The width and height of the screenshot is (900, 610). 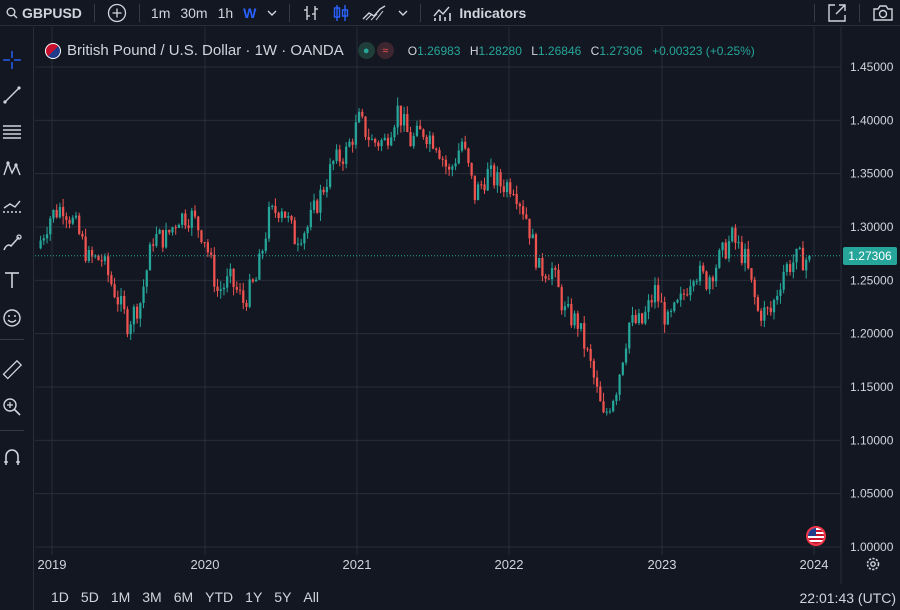 What do you see at coordinates (12, 457) in the screenshot?
I see `magnet-tool` at bounding box center [12, 457].